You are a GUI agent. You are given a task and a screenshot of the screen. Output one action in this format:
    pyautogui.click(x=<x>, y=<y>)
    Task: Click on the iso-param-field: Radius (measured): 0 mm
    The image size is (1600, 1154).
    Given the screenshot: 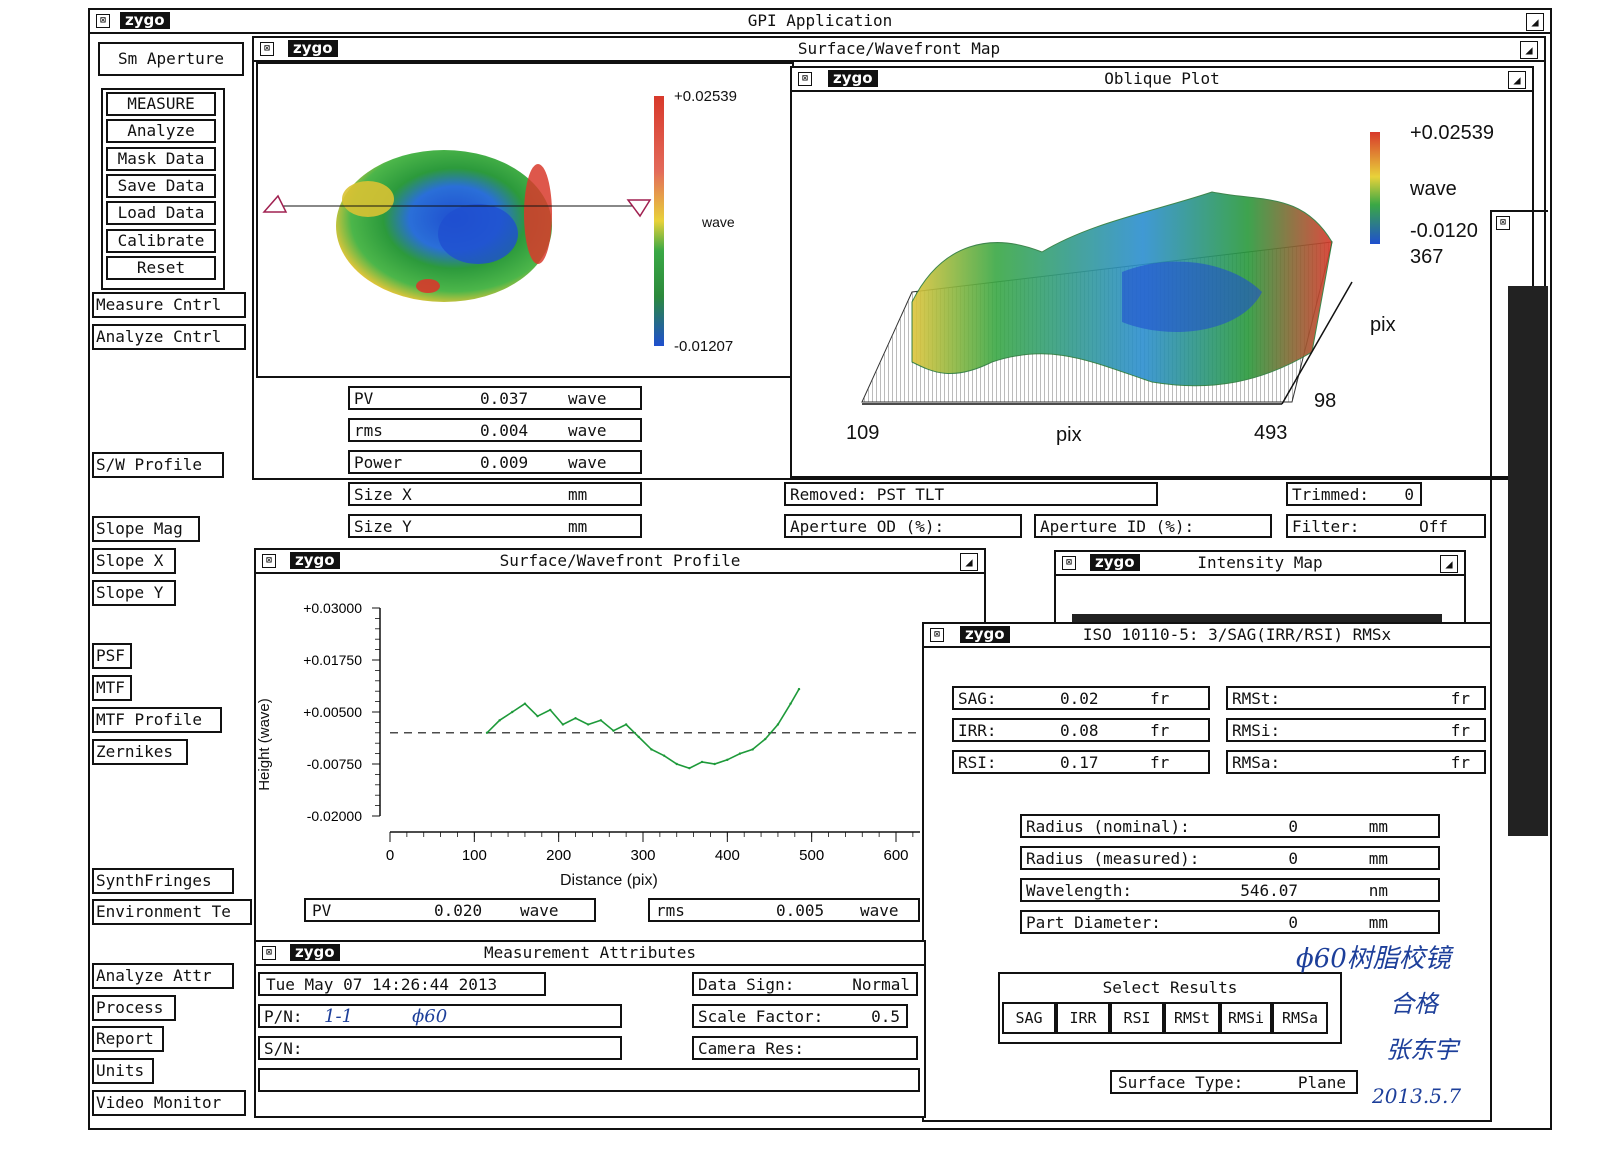 What is the action you would take?
    pyautogui.click(x=1230, y=858)
    